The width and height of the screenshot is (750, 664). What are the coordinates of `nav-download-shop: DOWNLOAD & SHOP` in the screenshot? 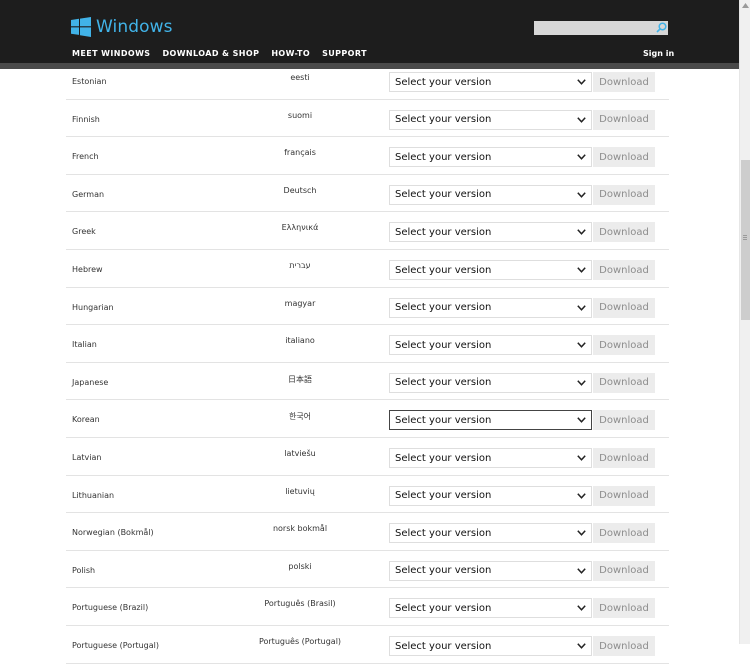 It's located at (210, 53).